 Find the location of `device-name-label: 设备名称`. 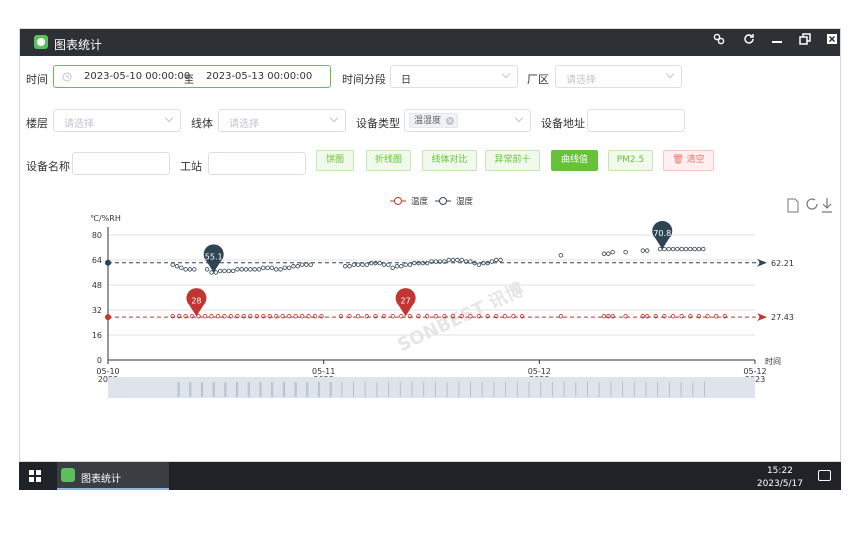

device-name-label: 设备名称 is located at coordinates (48, 166).